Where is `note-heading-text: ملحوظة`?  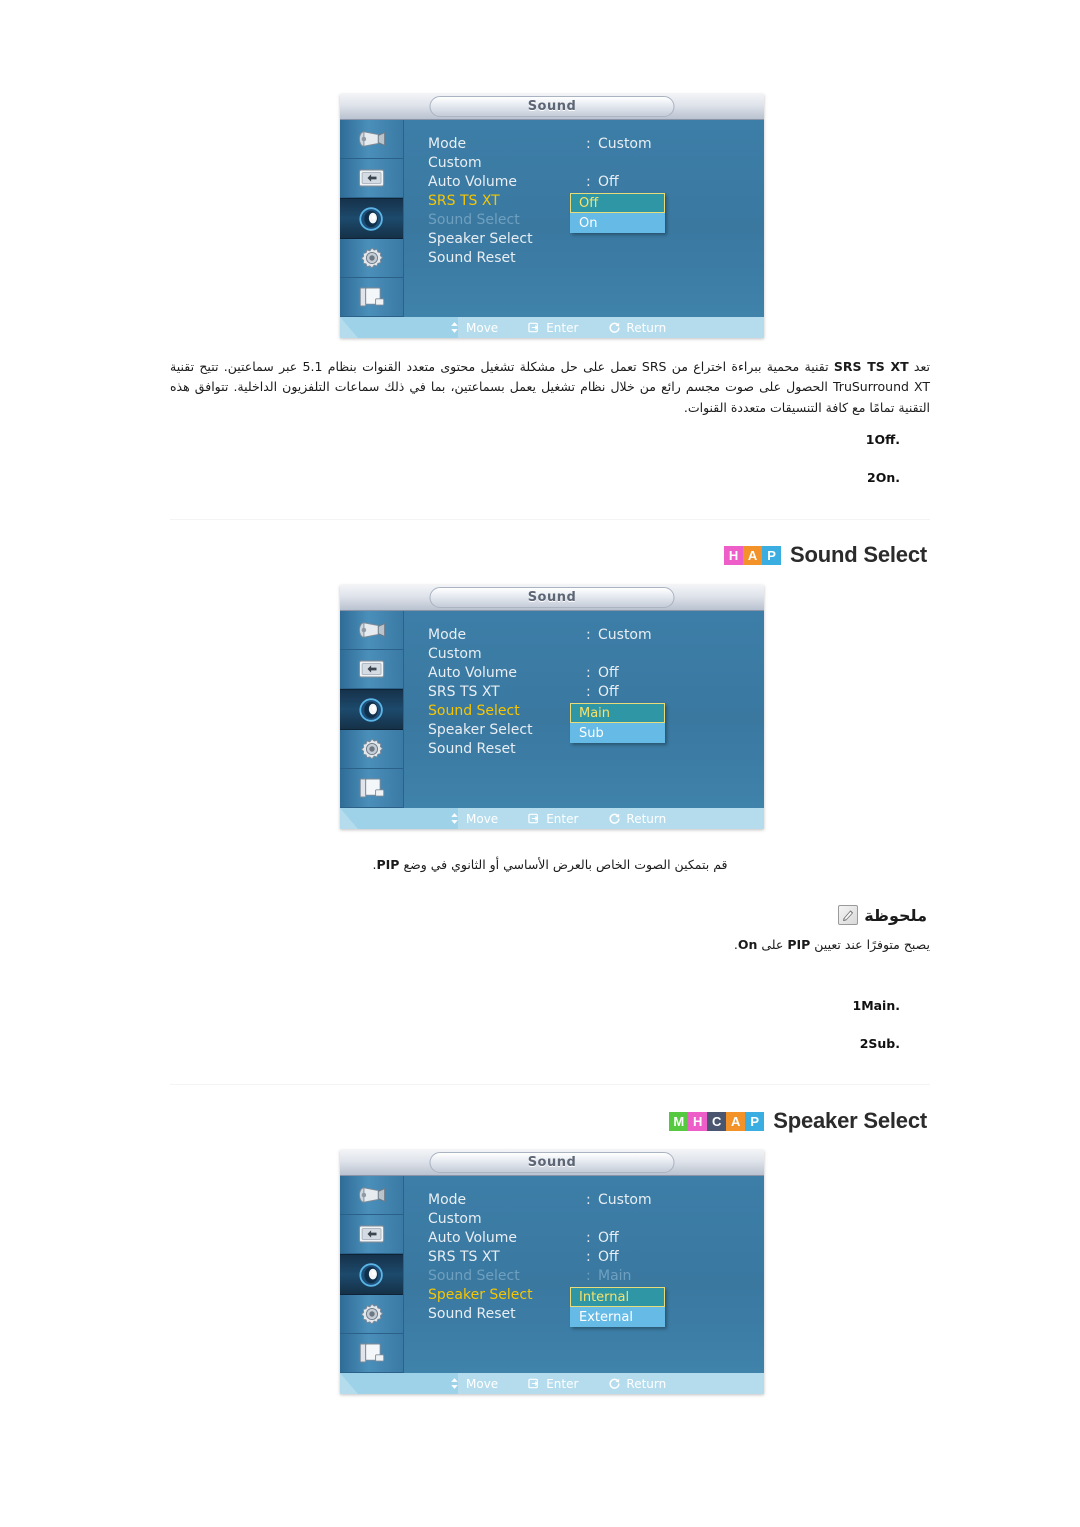
note-heading-text: ملحوظة is located at coordinates (895, 915).